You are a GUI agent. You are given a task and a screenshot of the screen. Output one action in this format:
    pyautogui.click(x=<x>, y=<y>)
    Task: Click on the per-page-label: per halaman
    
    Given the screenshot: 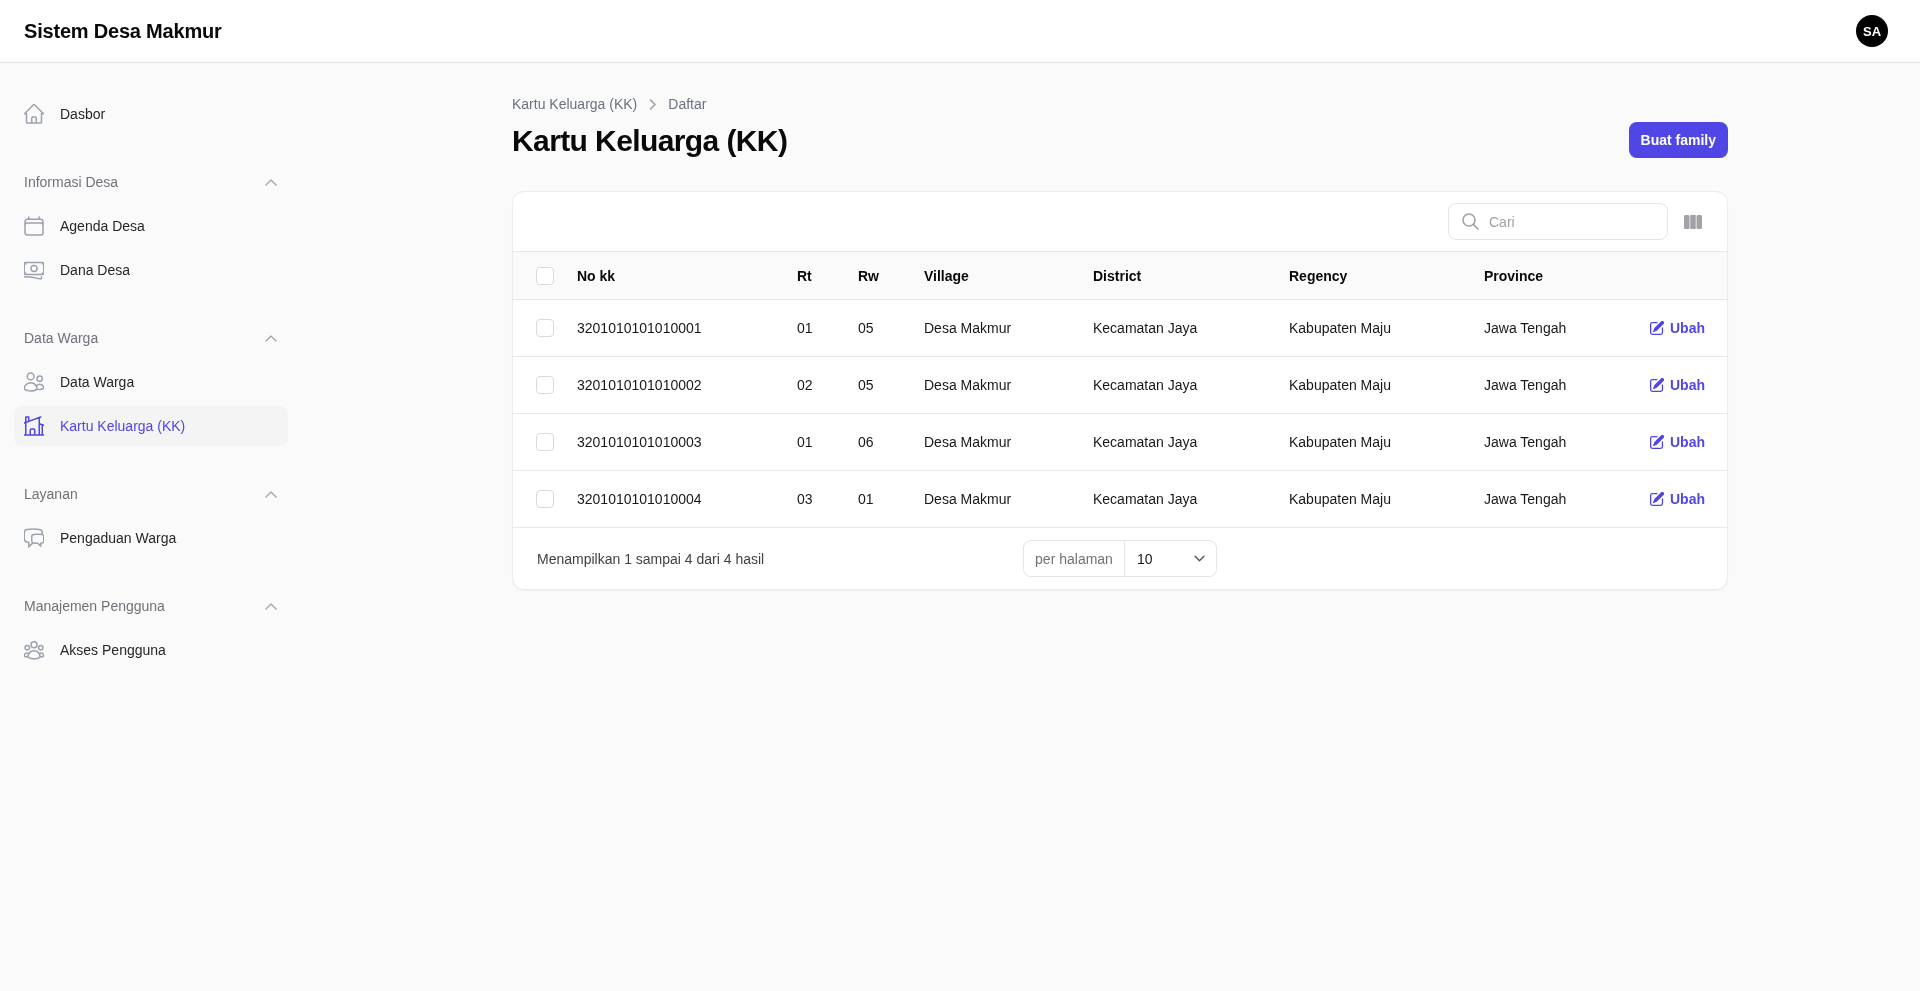 What is the action you would take?
    pyautogui.click(x=1074, y=558)
    